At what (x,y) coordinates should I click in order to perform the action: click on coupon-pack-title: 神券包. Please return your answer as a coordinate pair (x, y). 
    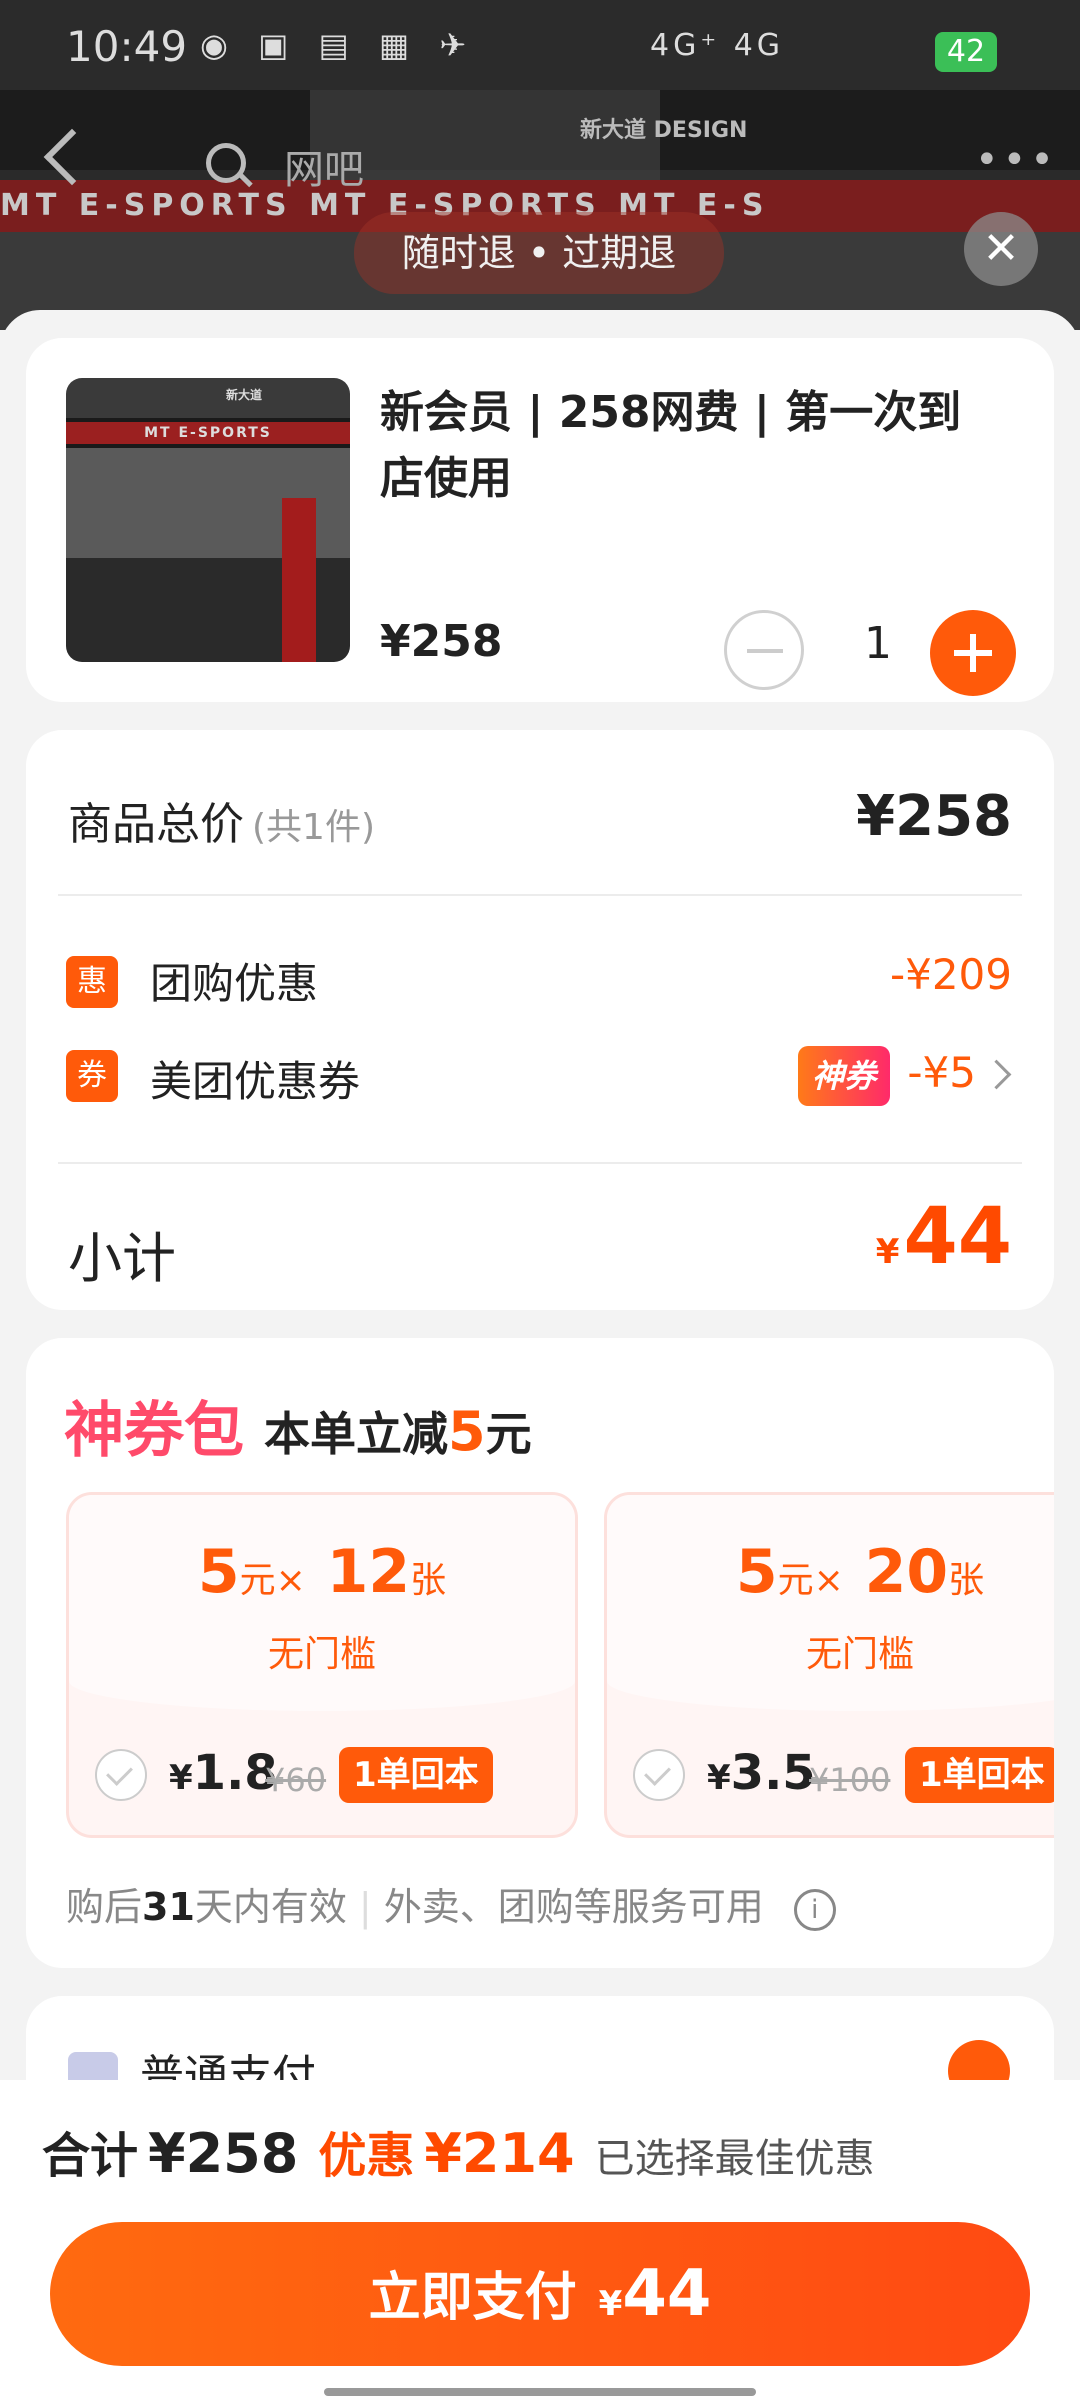
    Looking at the image, I should click on (154, 1431).